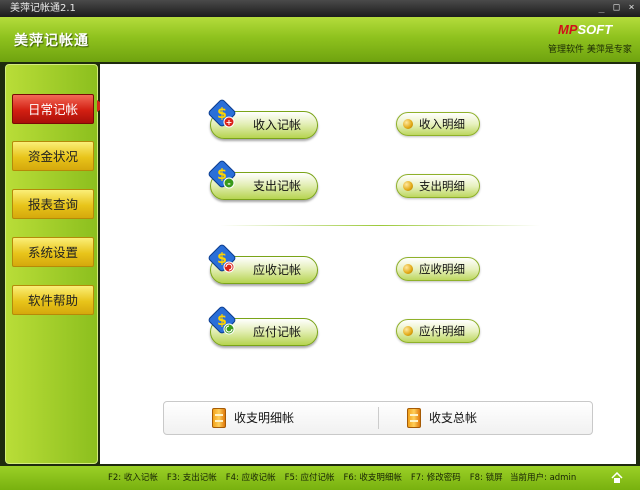  What do you see at coordinates (133, 478) in the screenshot?
I see `shortcut-f2: F2: 收入记帐` at bounding box center [133, 478].